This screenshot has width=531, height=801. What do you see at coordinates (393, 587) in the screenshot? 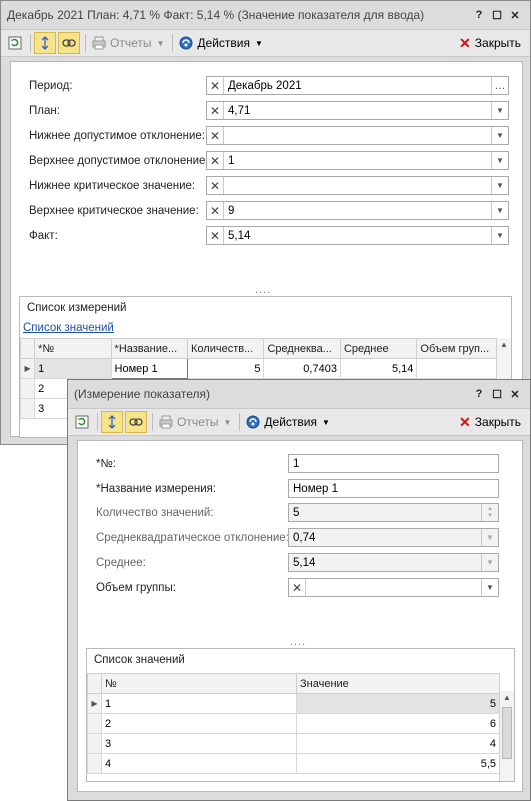
I see `group-size-field: ✕ ▼` at bounding box center [393, 587].